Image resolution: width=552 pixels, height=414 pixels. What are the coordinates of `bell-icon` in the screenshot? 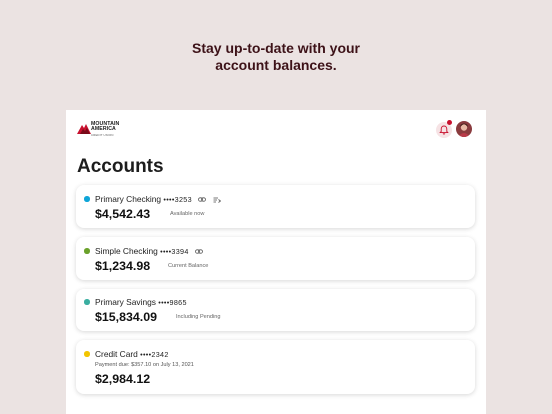 It's located at (444, 130).